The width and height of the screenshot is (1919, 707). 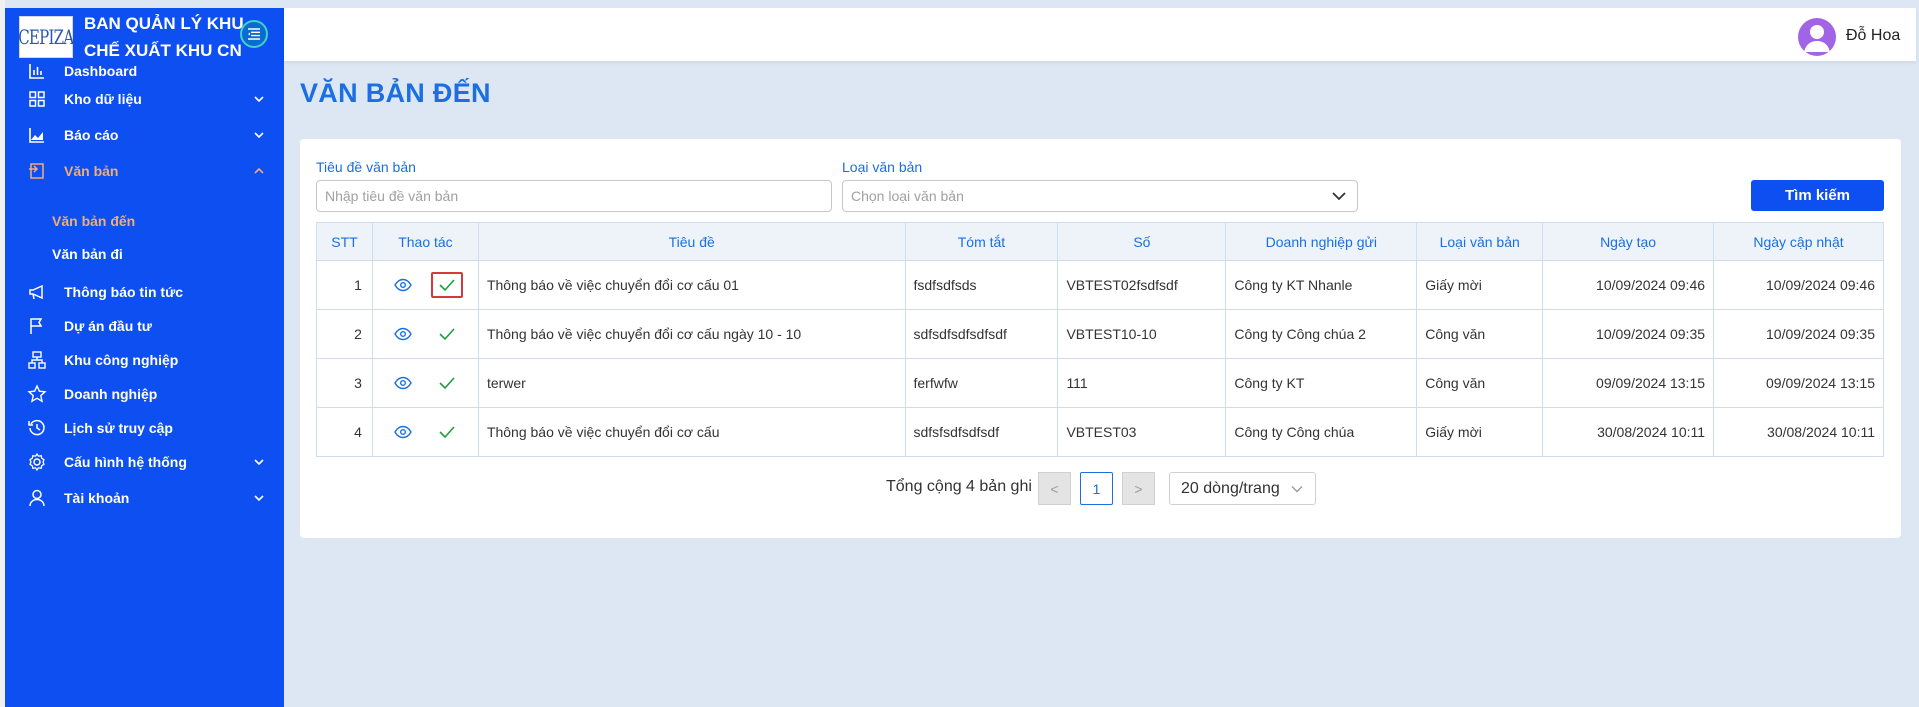 What do you see at coordinates (574, 196) in the screenshot?
I see `title-filter-input: Nhập tiêu đề văn bản` at bounding box center [574, 196].